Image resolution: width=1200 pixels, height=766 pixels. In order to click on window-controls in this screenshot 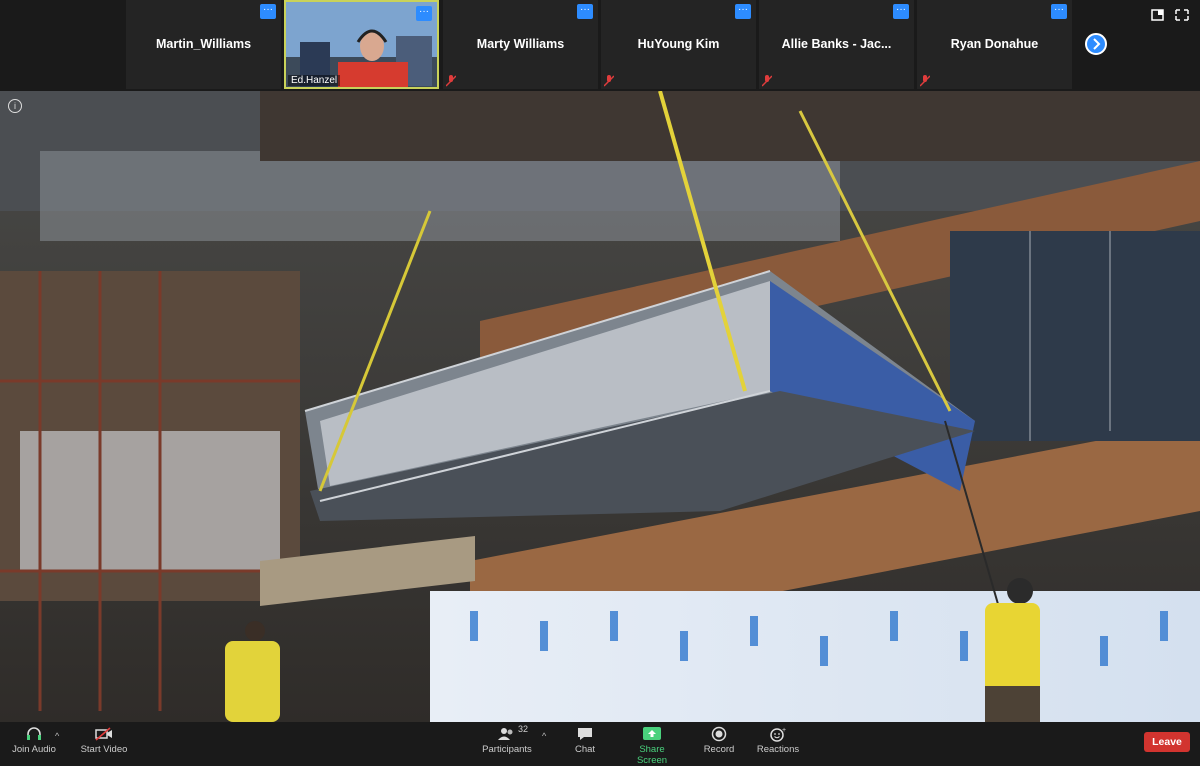, I will do `click(1170, 15)`.